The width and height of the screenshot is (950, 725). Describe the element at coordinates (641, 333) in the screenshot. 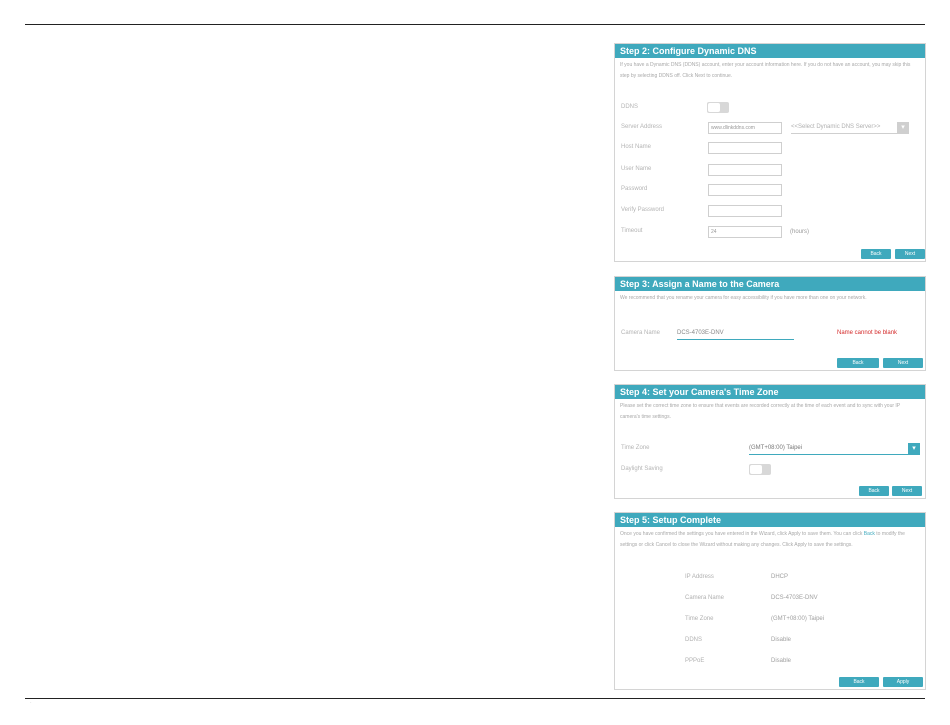

I see `camera-name-label: Camera Name` at that location.